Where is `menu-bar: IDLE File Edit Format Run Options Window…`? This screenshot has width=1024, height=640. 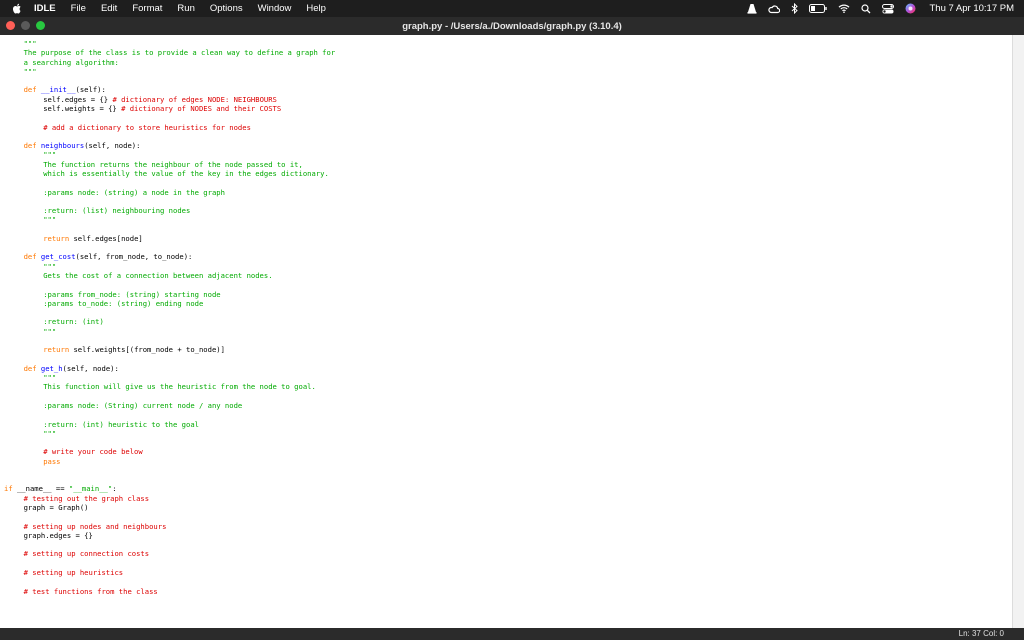
menu-bar: IDLE File Edit Format Run Options Window… is located at coordinates (512, 8).